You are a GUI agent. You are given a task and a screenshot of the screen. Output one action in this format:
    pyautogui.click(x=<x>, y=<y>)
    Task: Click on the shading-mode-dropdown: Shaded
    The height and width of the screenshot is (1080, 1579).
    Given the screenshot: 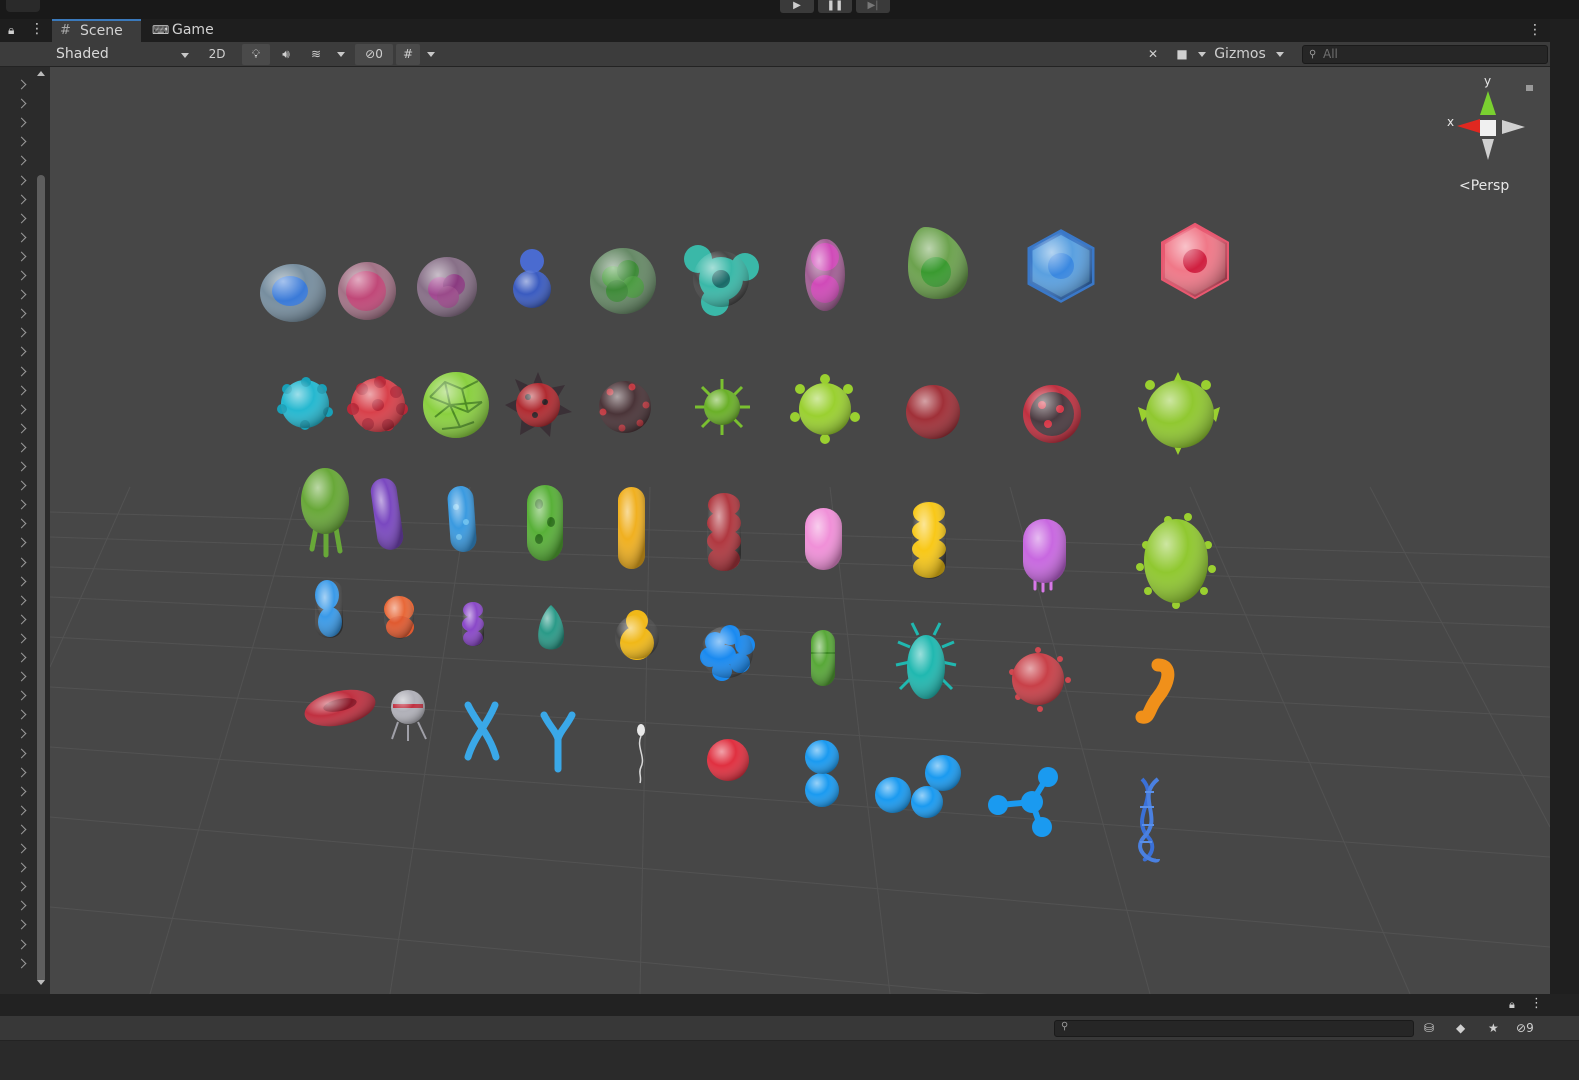 What is the action you would take?
    pyautogui.click(x=122, y=54)
    